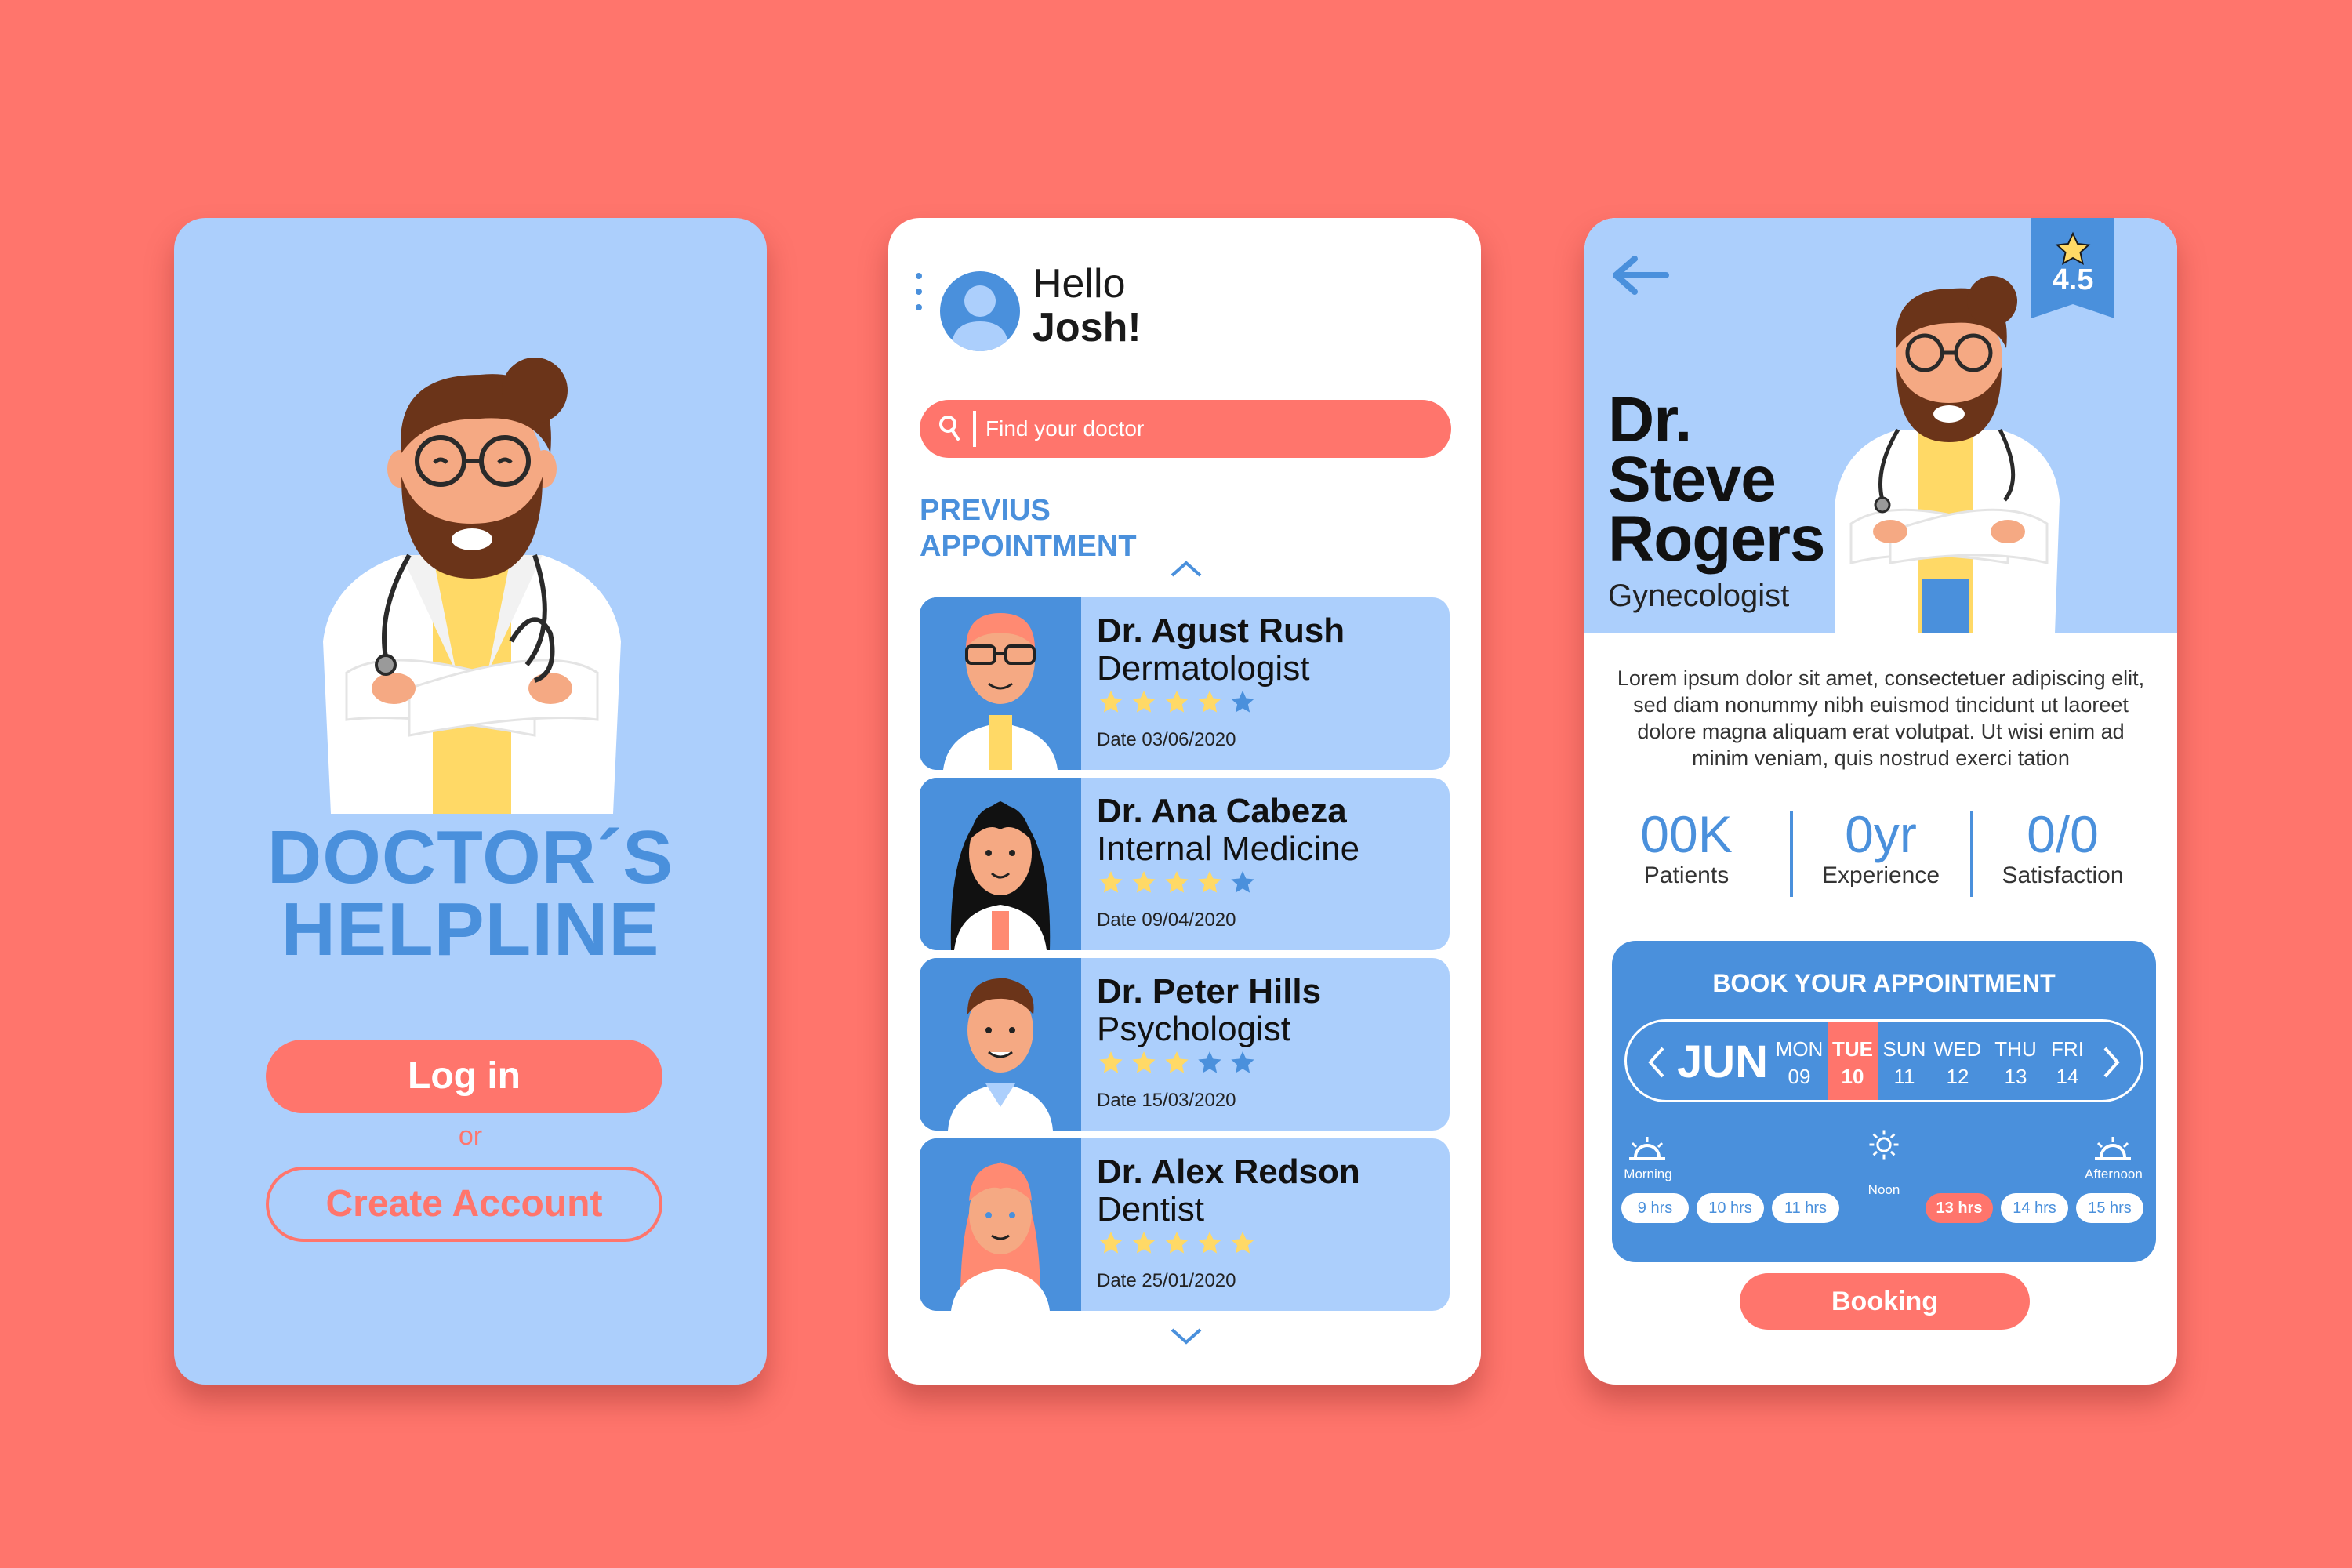 The width and height of the screenshot is (2352, 1568). I want to click on time-slot: 9 hrs, so click(1655, 1208).